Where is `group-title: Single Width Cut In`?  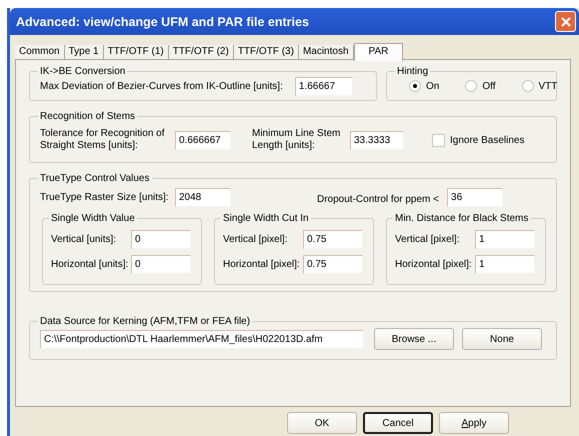 group-title: Single Width Cut In is located at coordinates (266, 218).